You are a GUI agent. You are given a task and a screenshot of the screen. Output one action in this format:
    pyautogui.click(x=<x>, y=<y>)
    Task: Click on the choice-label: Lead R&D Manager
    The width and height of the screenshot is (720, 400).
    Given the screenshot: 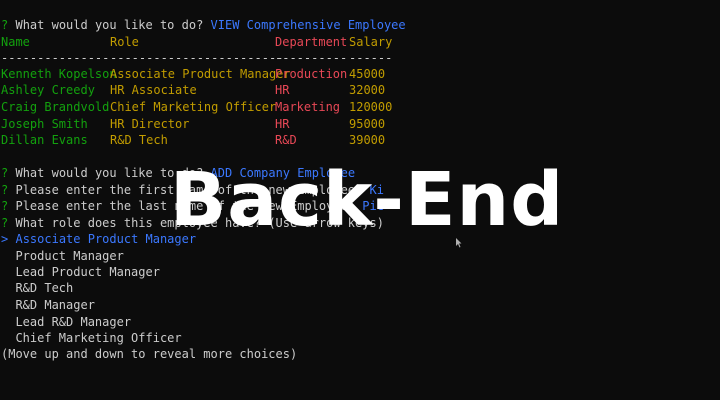 What is the action you would take?
    pyautogui.click(x=73, y=322)
    